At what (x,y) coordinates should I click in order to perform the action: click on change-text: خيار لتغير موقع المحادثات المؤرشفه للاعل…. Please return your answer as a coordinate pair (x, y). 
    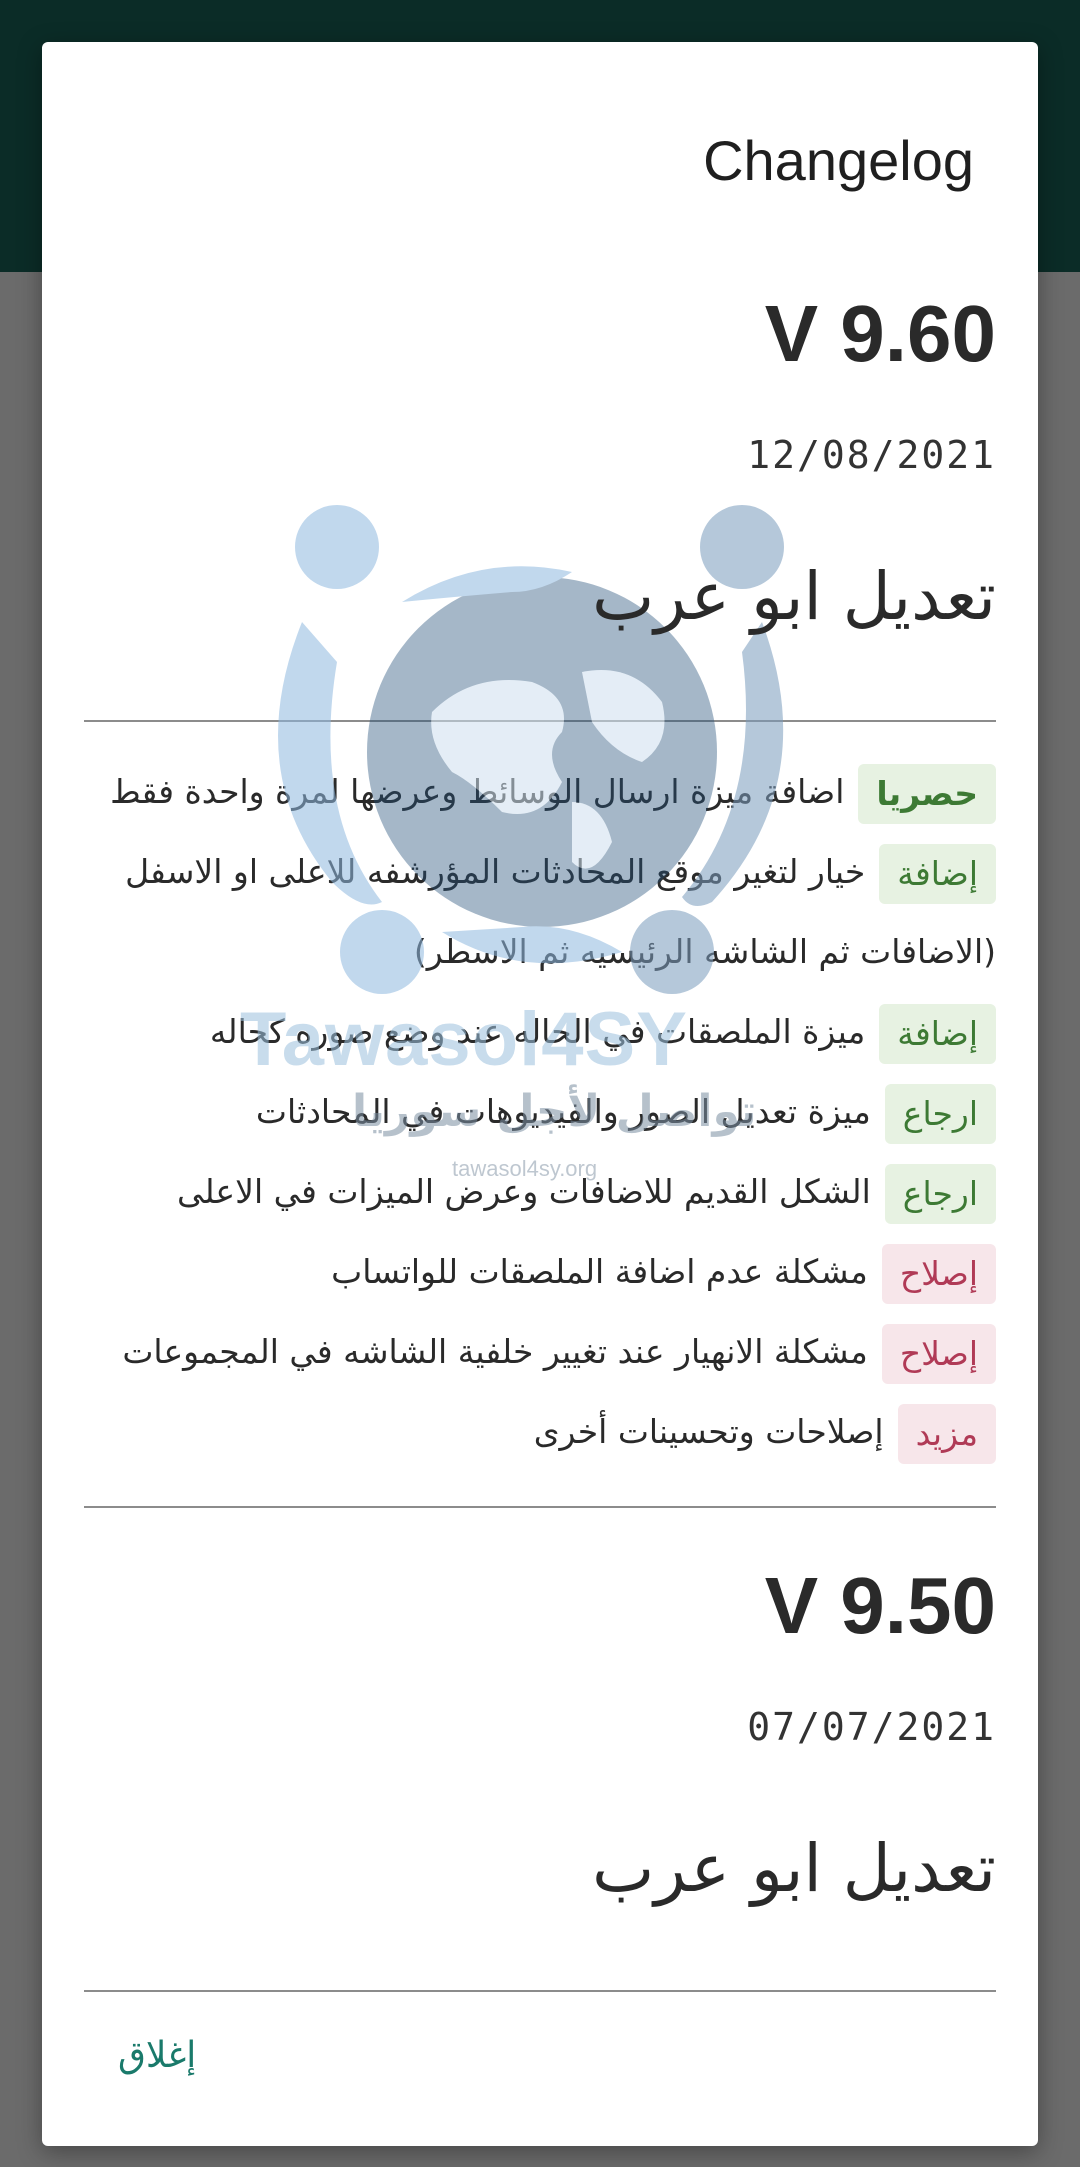
    Looking at the image, I should click on (560, 911).